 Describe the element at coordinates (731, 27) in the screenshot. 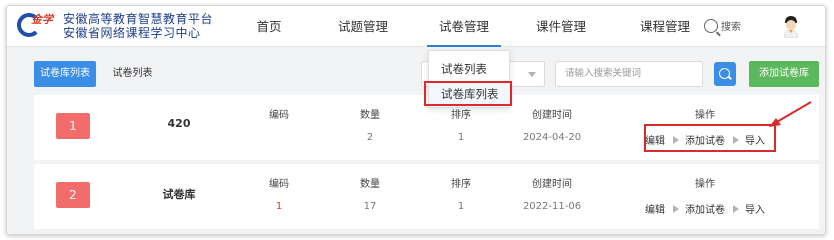

I see `header-search-label: 搜索` at that location.